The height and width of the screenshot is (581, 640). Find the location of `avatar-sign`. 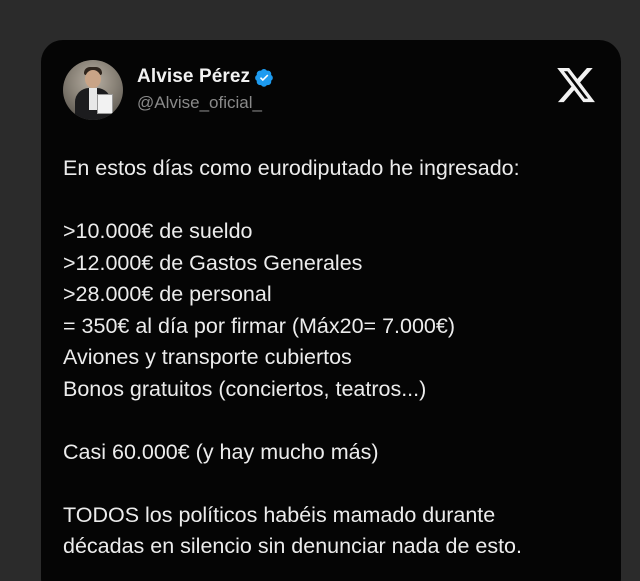

avatar-sign is located at coordinates (105, 104).